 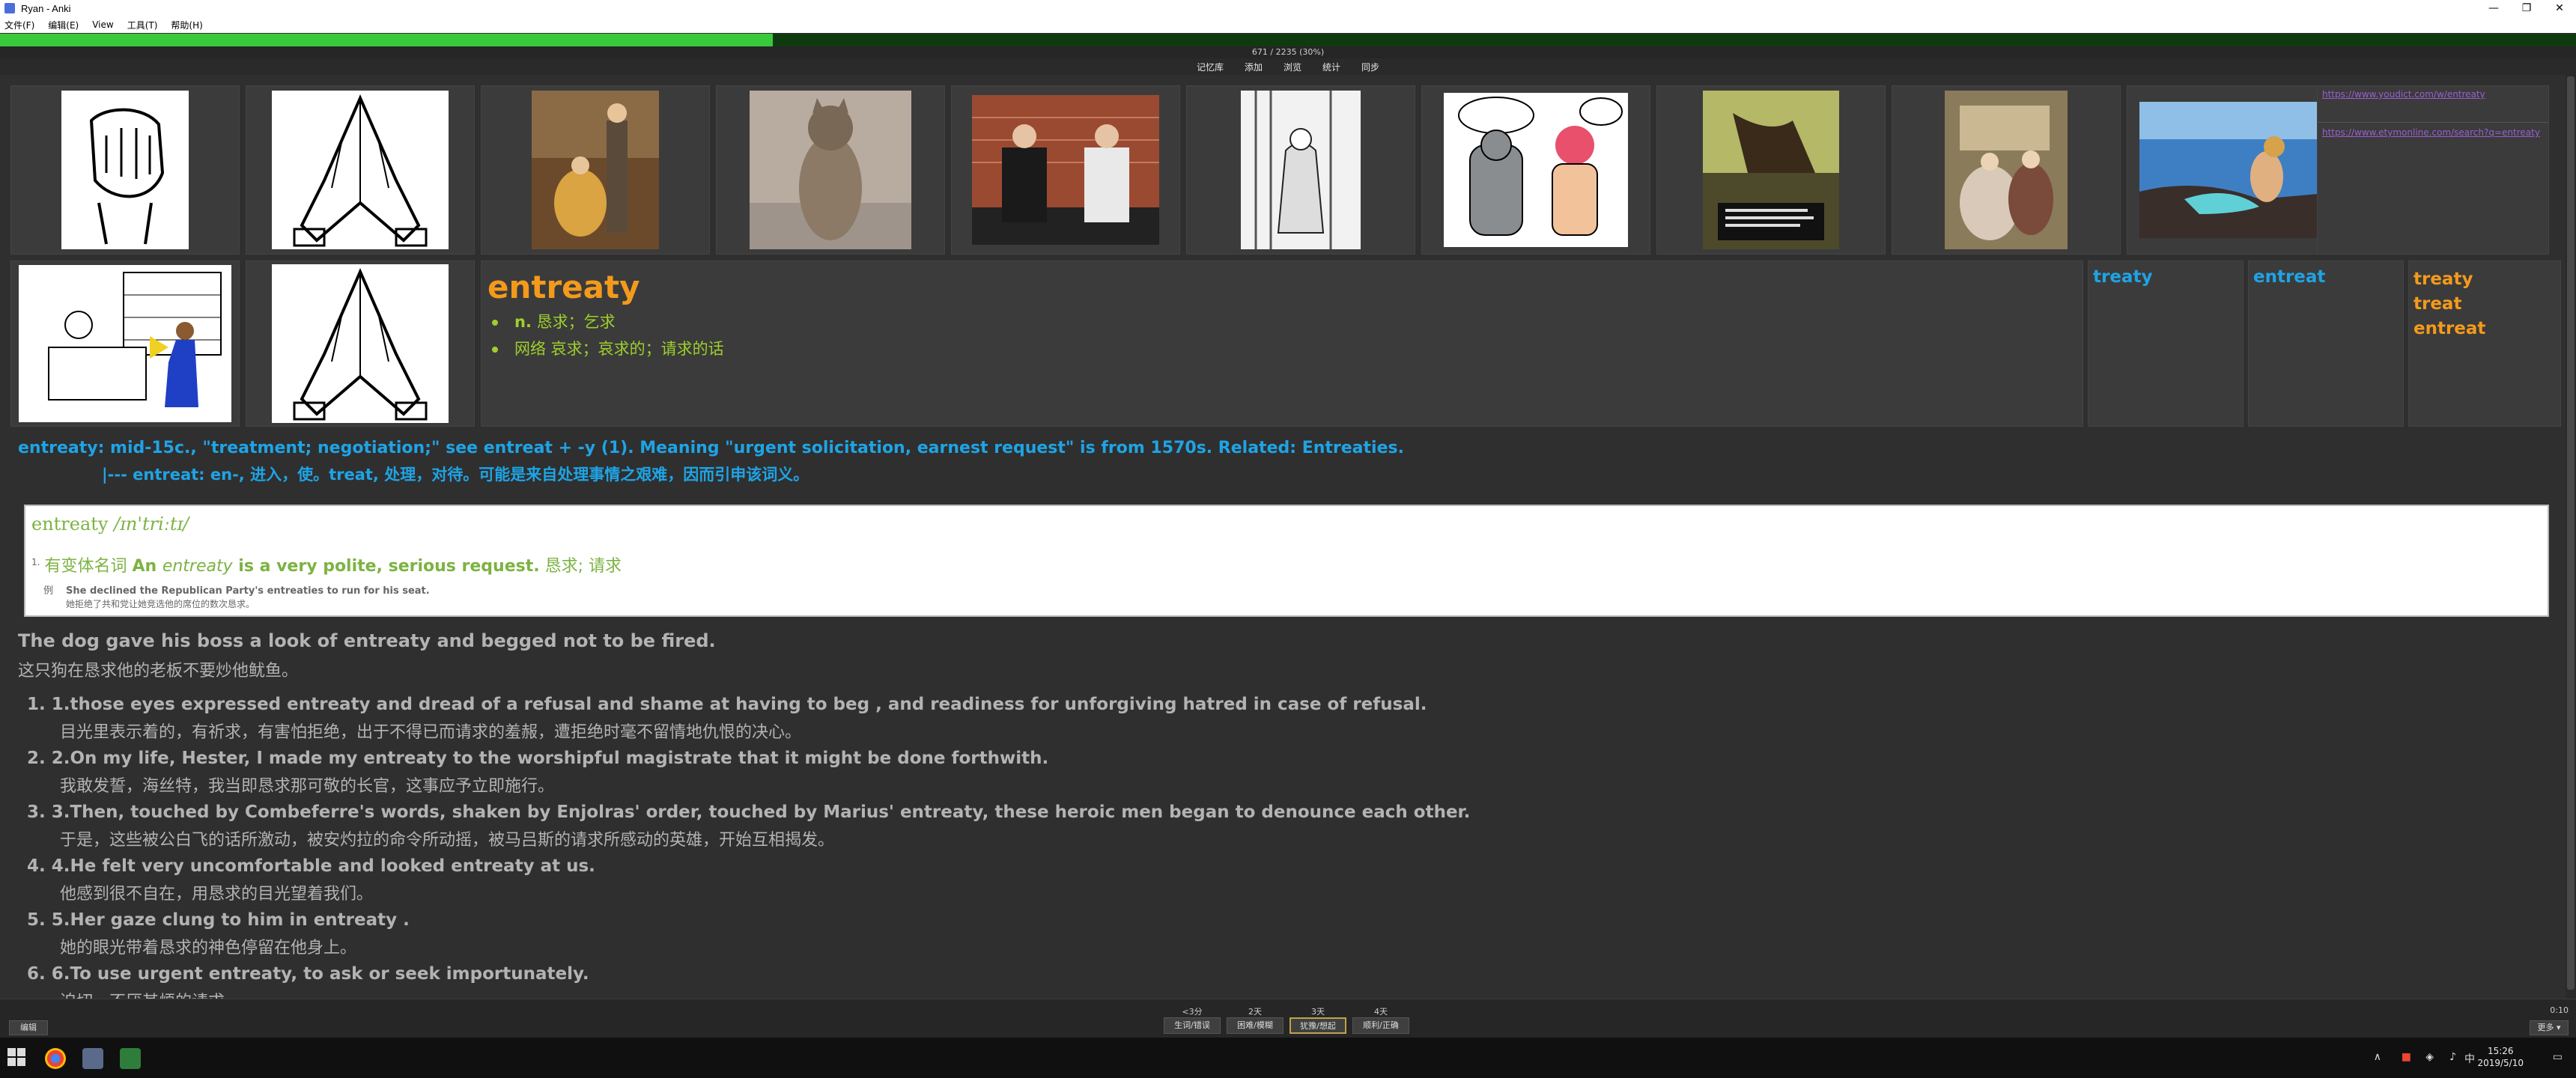 What do you see at coordinates (573, 322) in the screenshot?
I see `definition-text: 恳求；乞求` at bounding box center [573, 322].